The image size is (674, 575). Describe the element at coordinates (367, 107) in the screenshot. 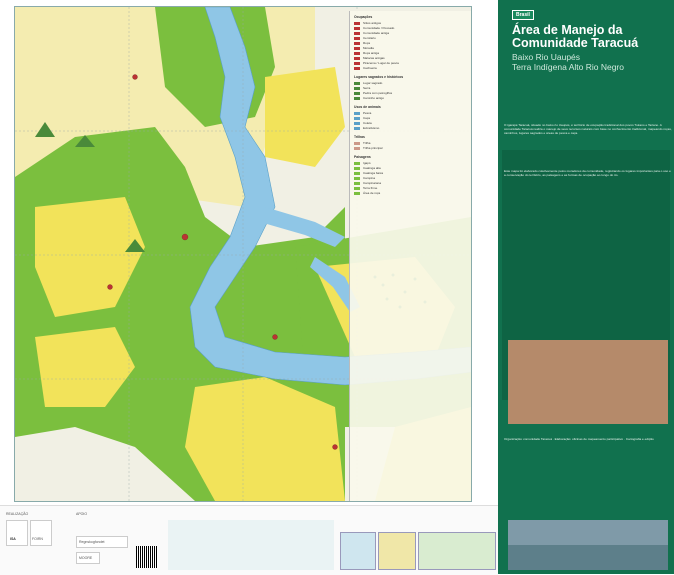

I see `legend-heading: Usos de animais` at that location.